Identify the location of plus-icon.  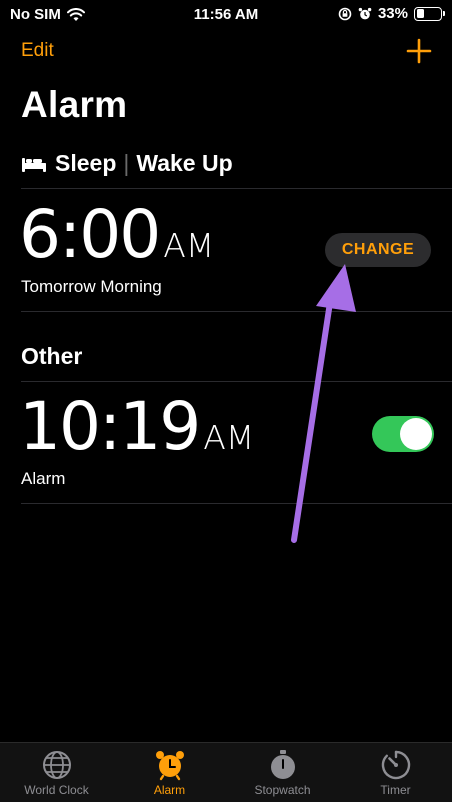
(419, 51).